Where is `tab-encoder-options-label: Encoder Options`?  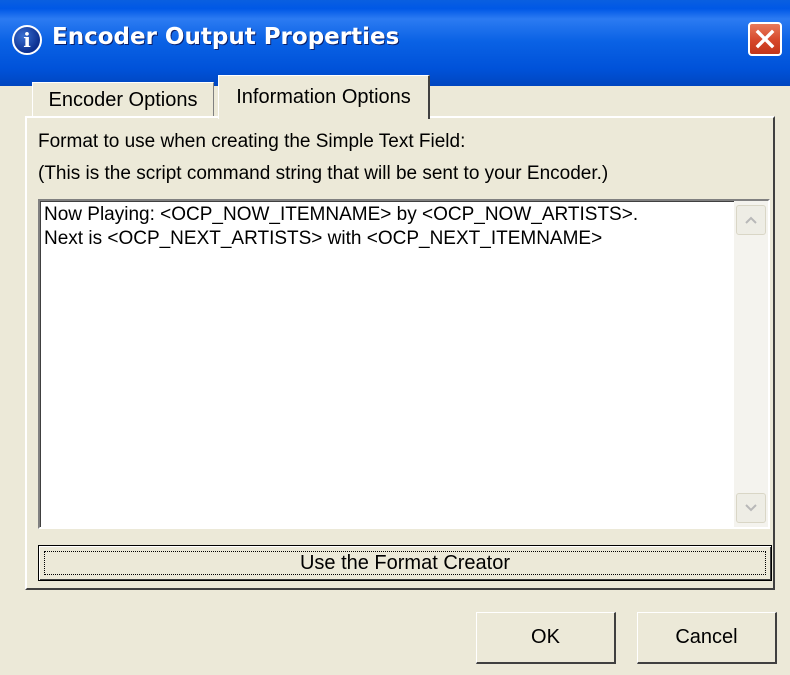 tab-encoder-options-label: Encoder Options is located at coordinates (123, 100).